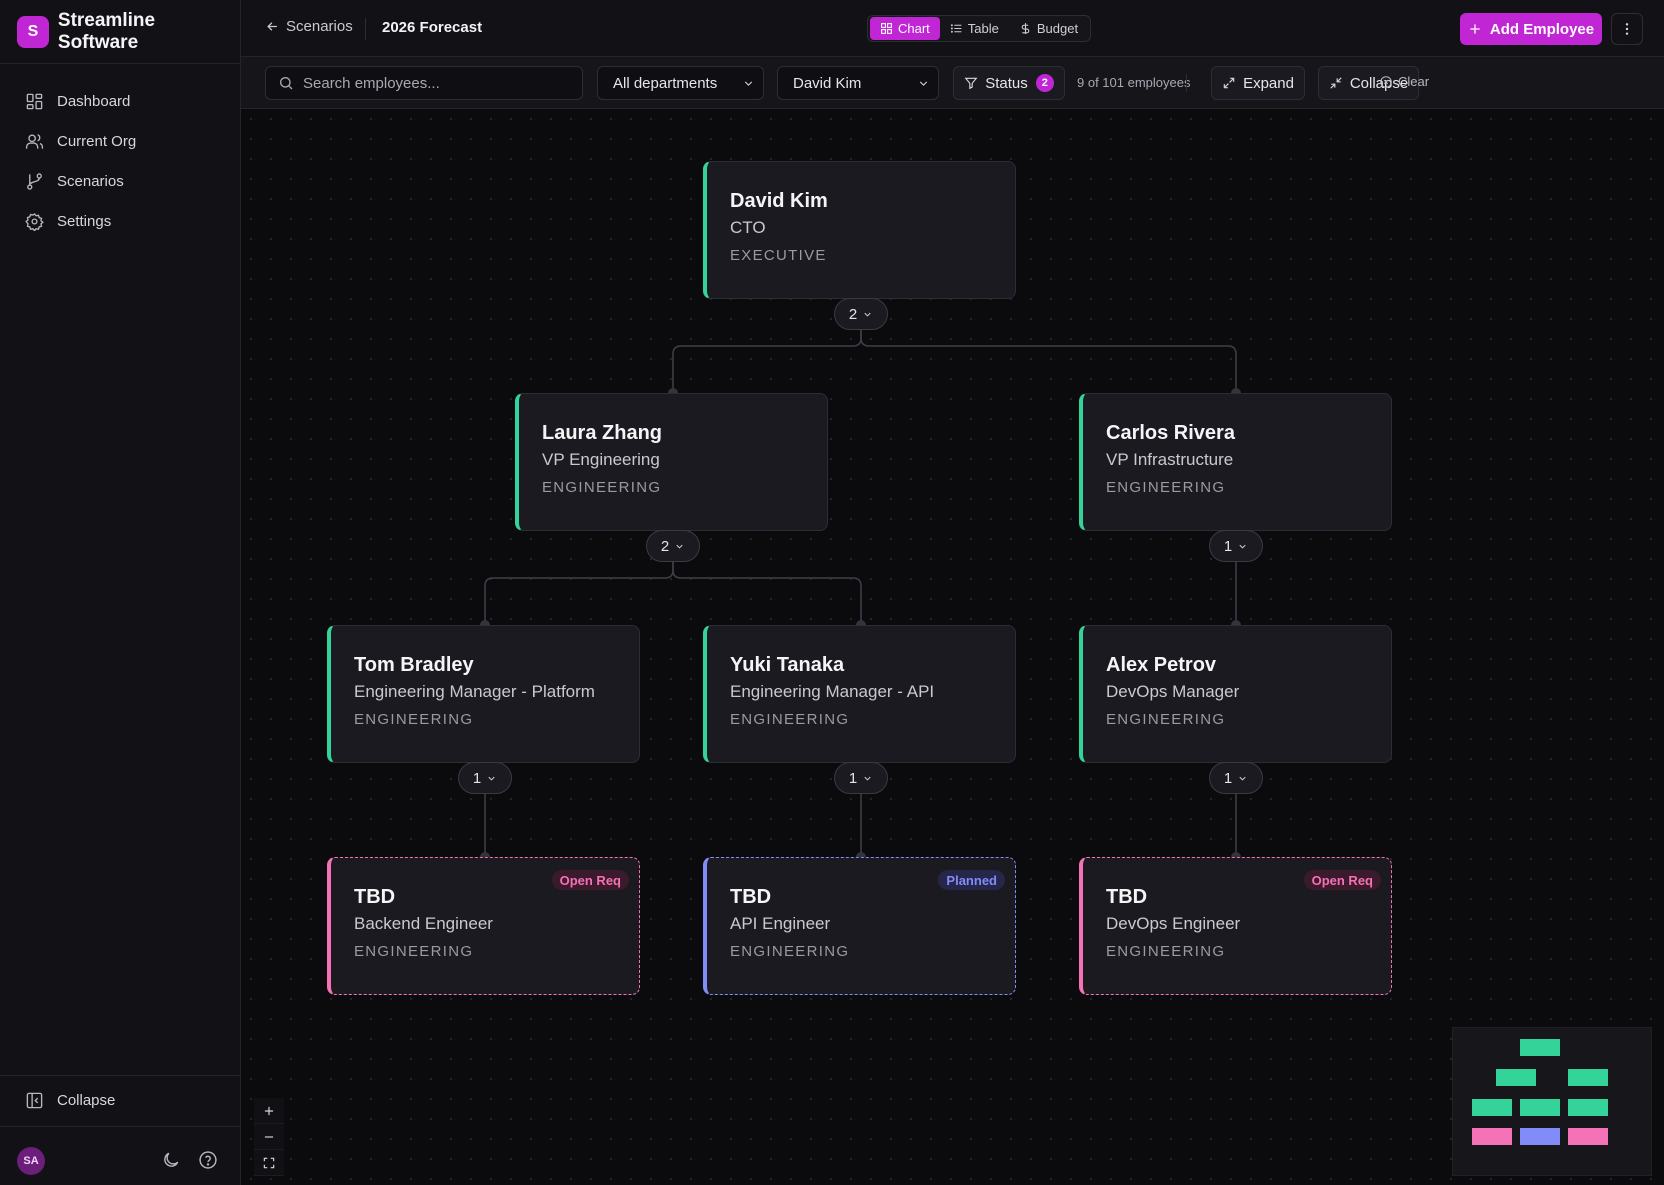 Image resolution: width=1664 pixels, height=1185 pixels. Describe the element at coordinates (680, 83) in the screenshot. I see `department-select: All departments` at that location.